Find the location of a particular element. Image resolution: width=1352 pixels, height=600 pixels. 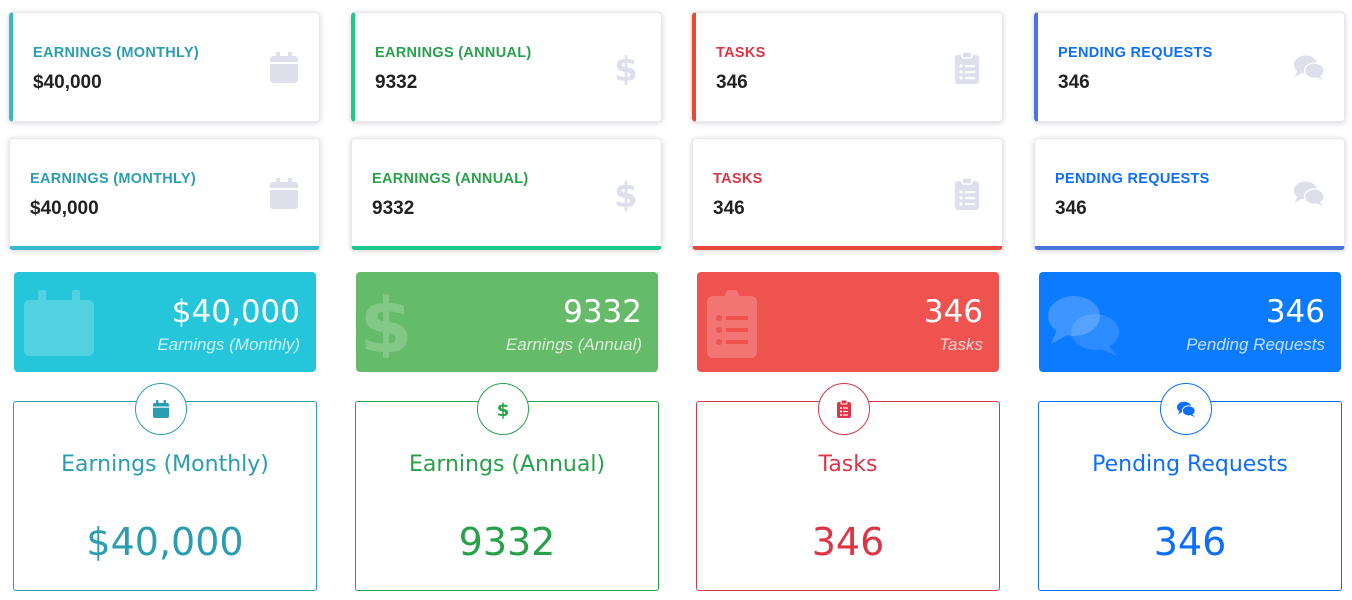

earnings-monthly-card: $40,000 Earnings (Monthly) is located at coordinates (165, 322).